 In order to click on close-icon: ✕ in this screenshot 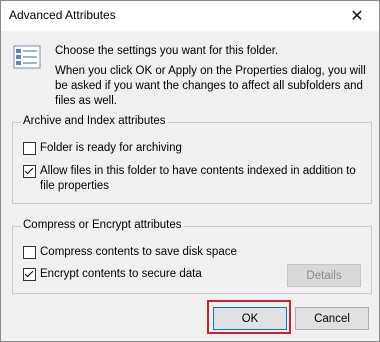, I will do `click(357, 16)`.